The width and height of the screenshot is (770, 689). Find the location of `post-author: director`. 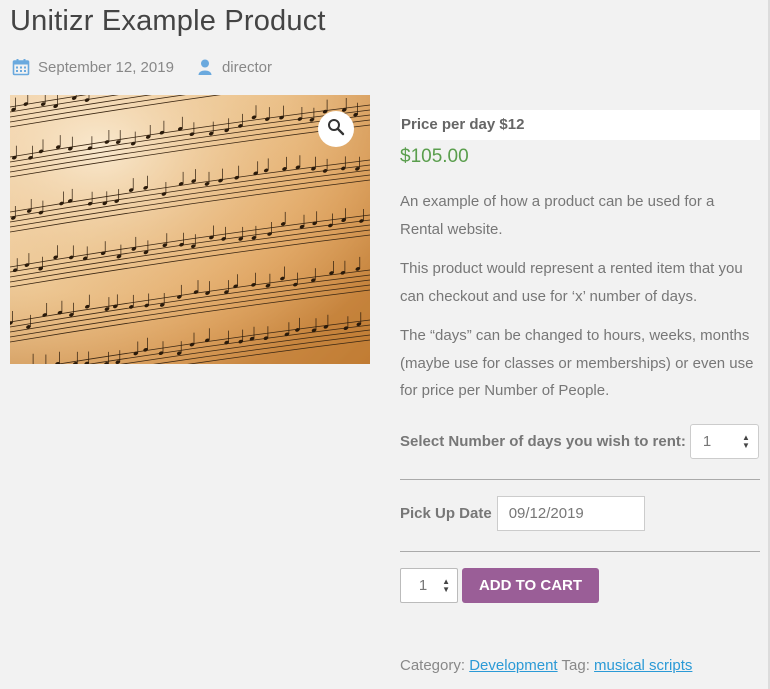

post-author: director is located at coordinates (247, 67).